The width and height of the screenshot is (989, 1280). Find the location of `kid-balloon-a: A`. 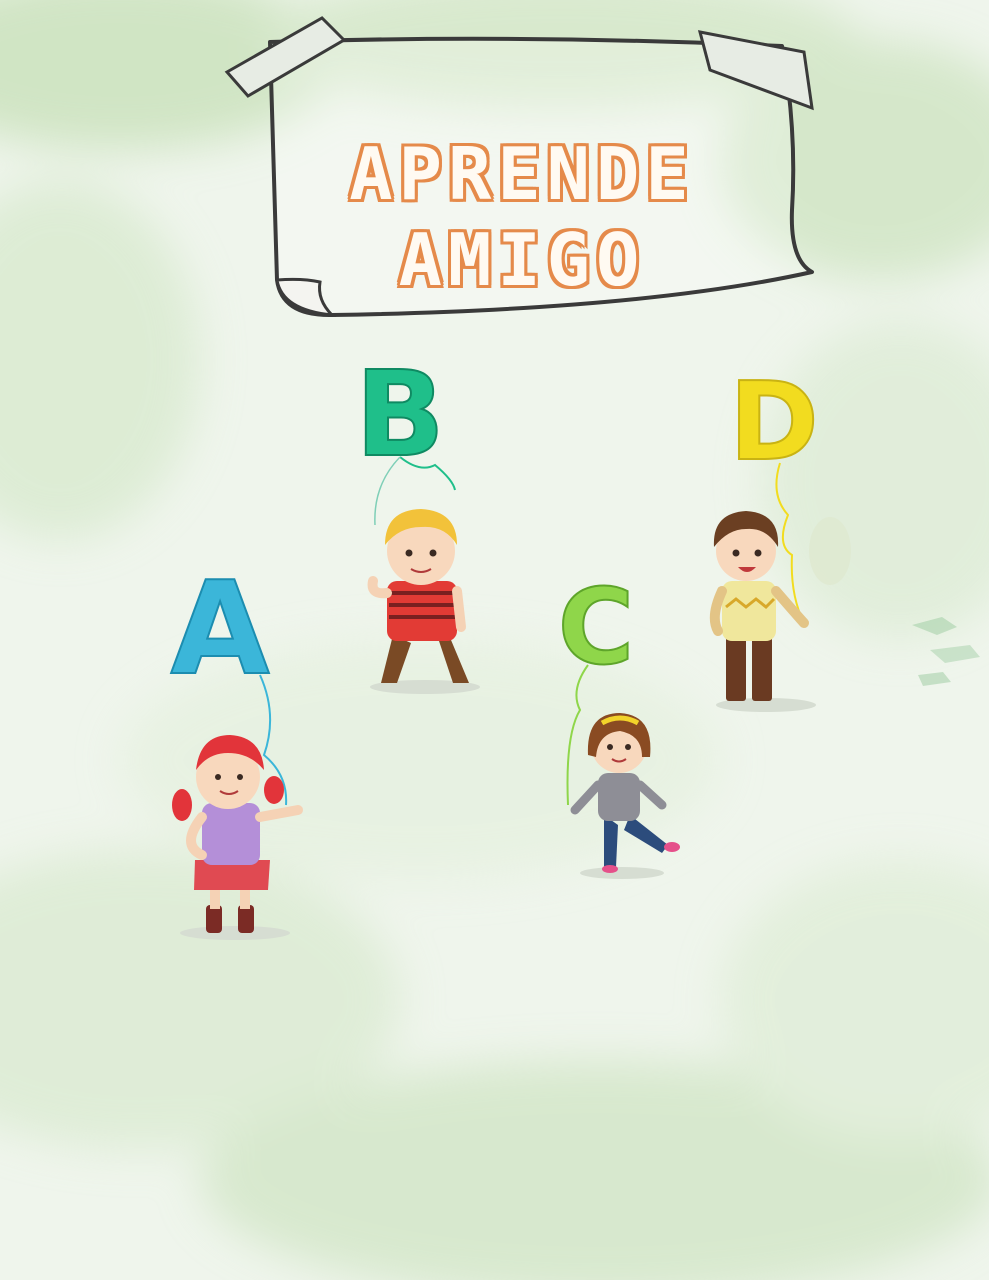

kid-balloon-a: A is located at coordinates (232, 749).